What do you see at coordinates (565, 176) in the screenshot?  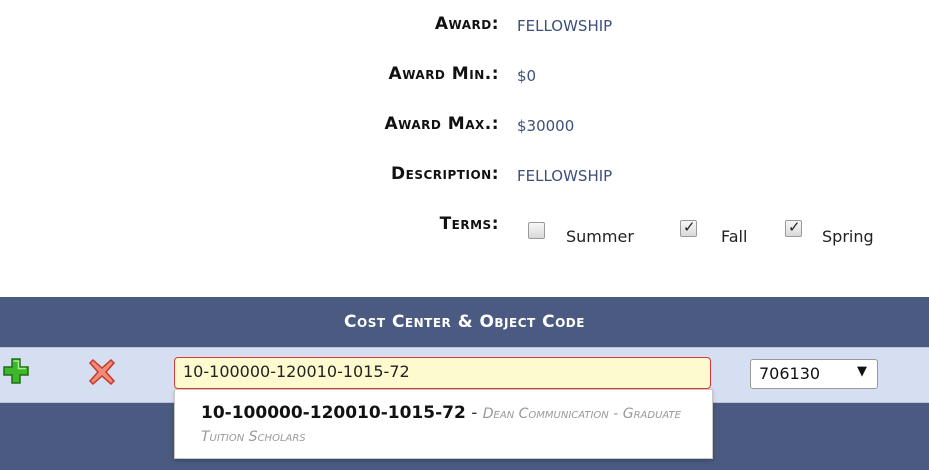 I see `description-value: FELLOWSHIP` at bounding box center [565, 176].